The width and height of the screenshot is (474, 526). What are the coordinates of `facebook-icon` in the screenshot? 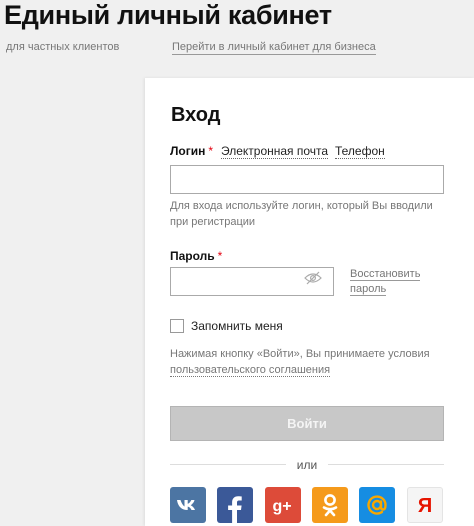 It's located at (235, 505).